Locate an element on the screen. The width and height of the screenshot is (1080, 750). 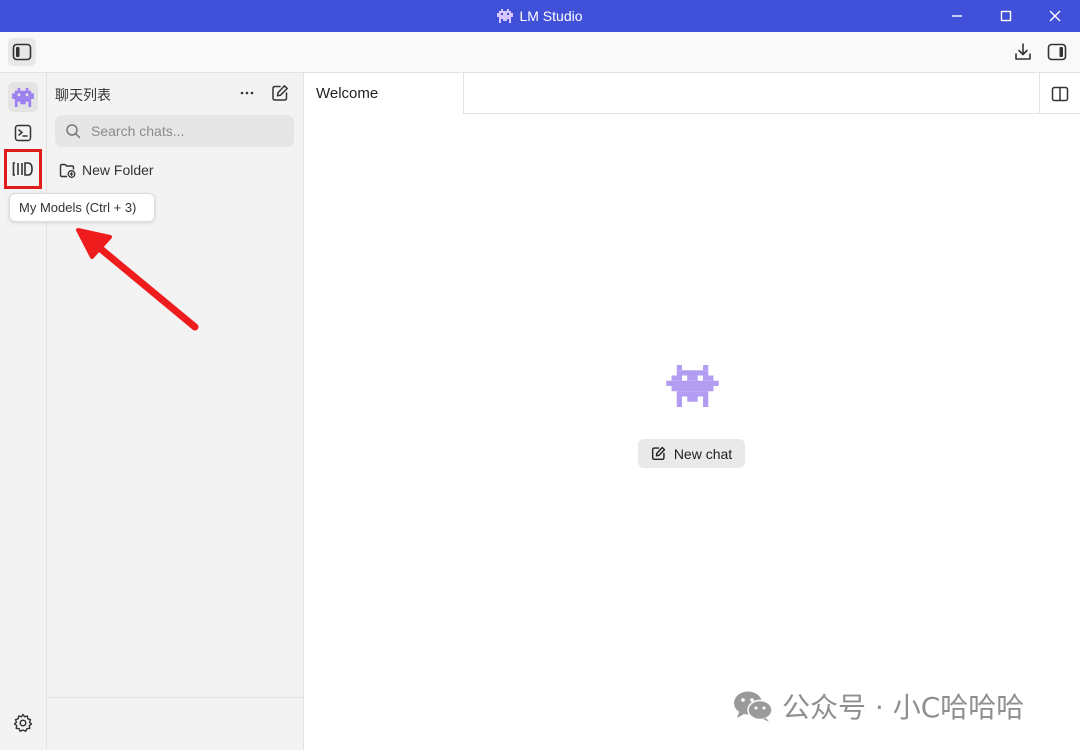
maximize-button is located at coordinates (1006, 16).